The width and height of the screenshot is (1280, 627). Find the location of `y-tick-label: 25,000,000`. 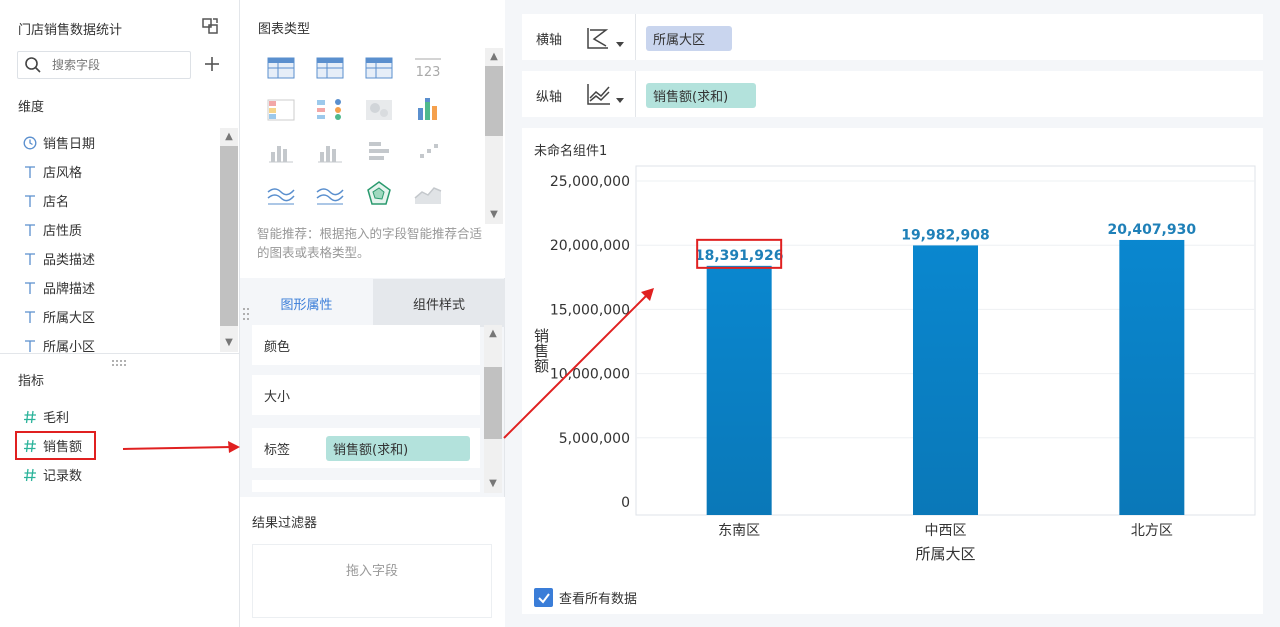

y-tick-label: 25,000,000 is located at coordinates (590, 182).